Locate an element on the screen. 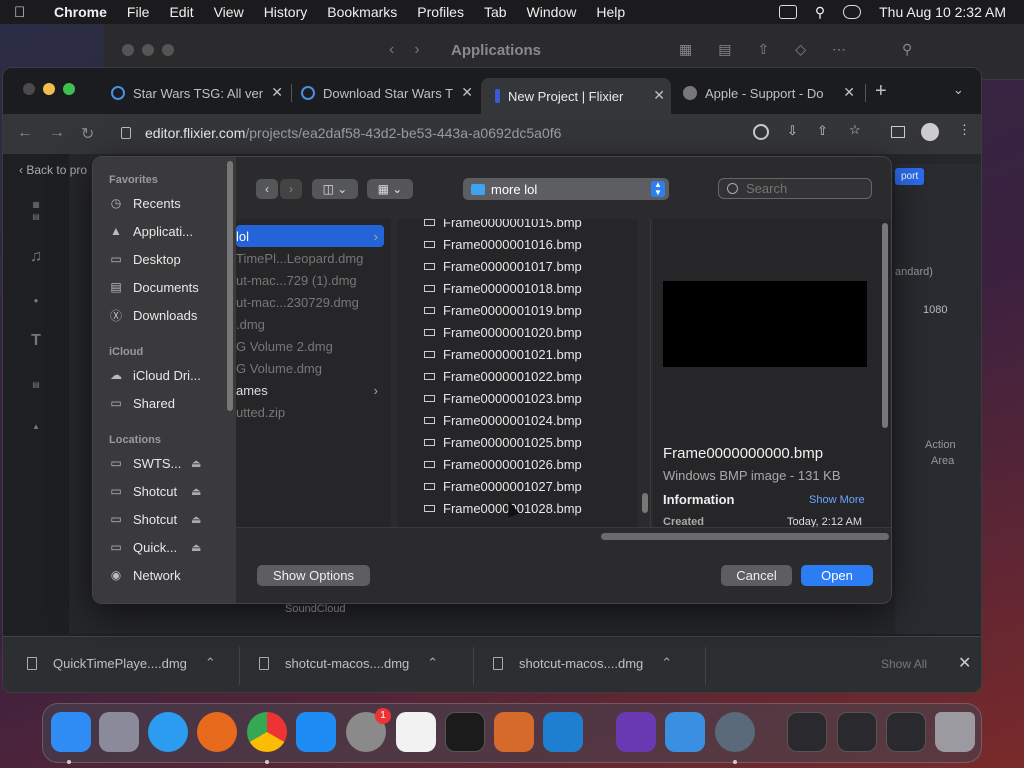  table-row: Frame0000001016.bmp is located at coordinates (503, 248).